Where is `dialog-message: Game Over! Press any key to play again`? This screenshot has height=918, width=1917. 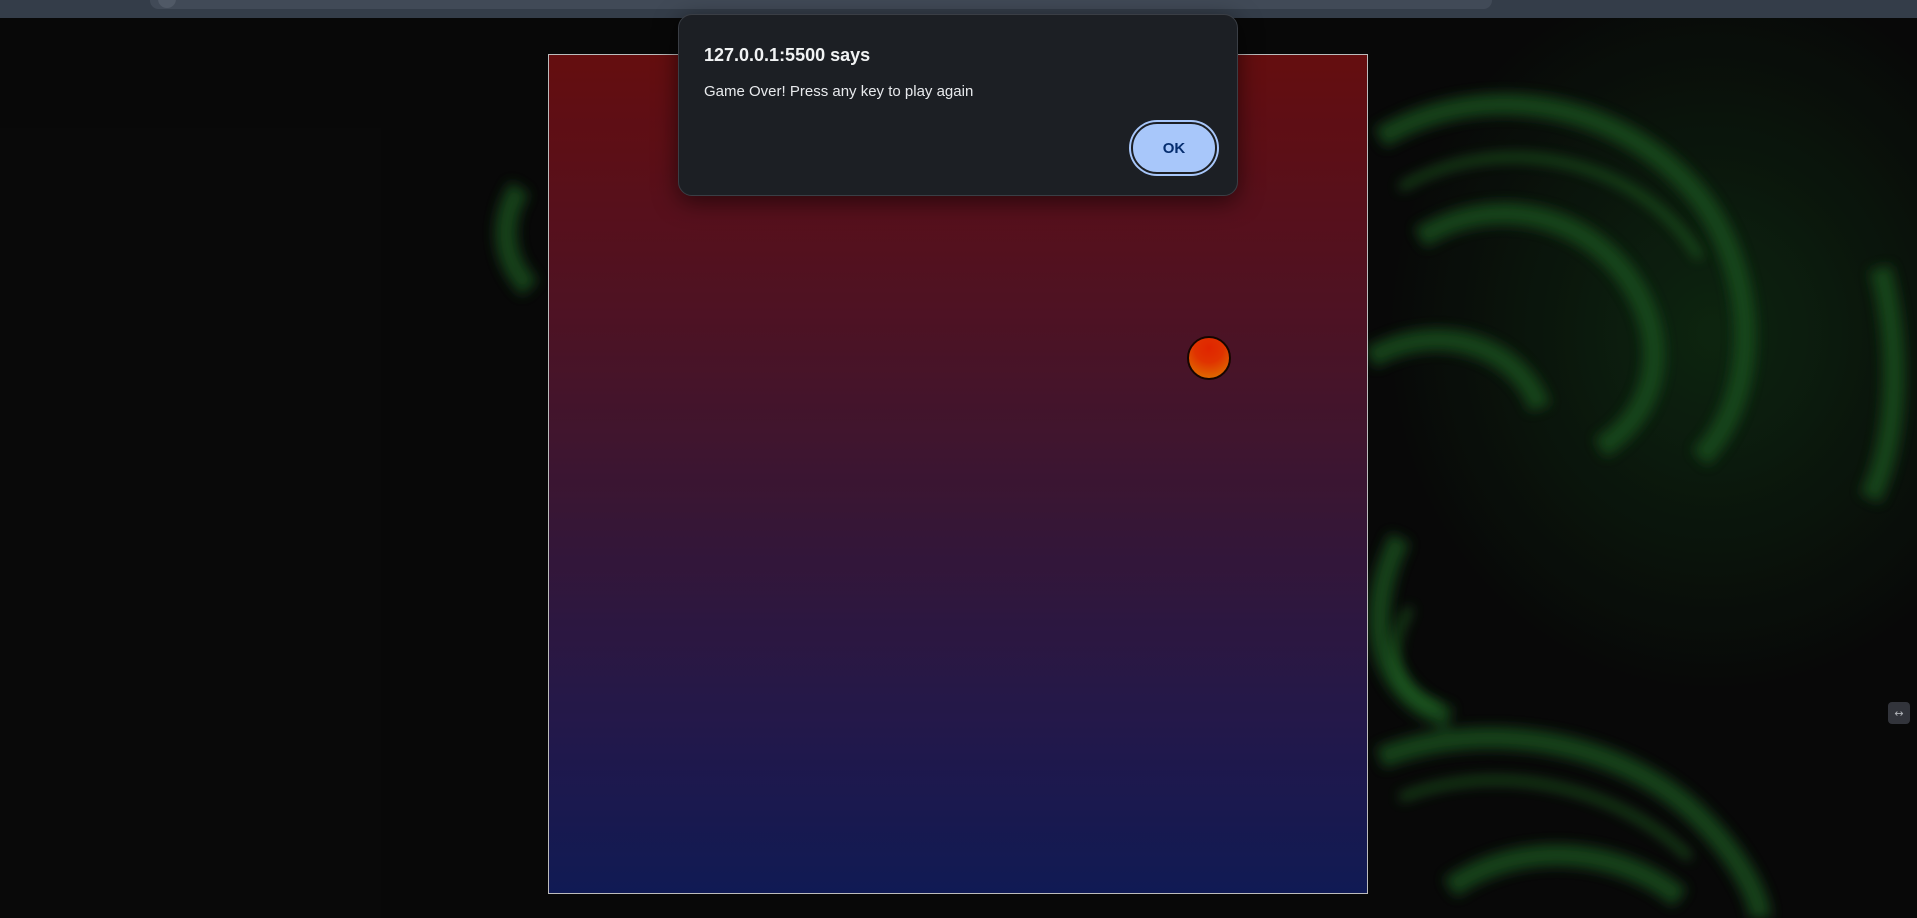
dialog-message: Game Over! Press any key to play again is located at coordinates (839, 91).